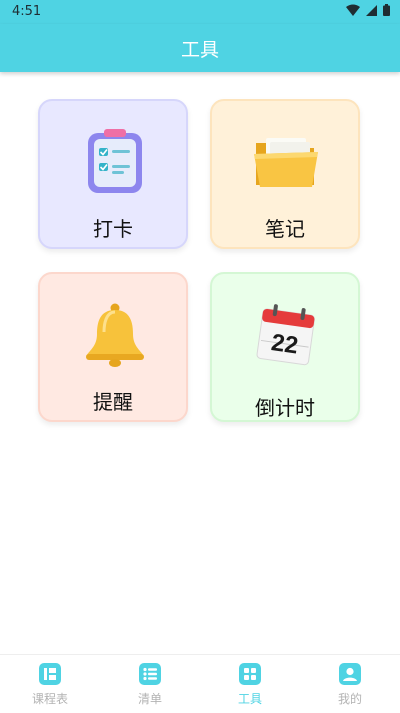 The image size is (400, 713). Describe the element at coordinates (386, 10) in the screenshot. I see `battery-icon` at that location.